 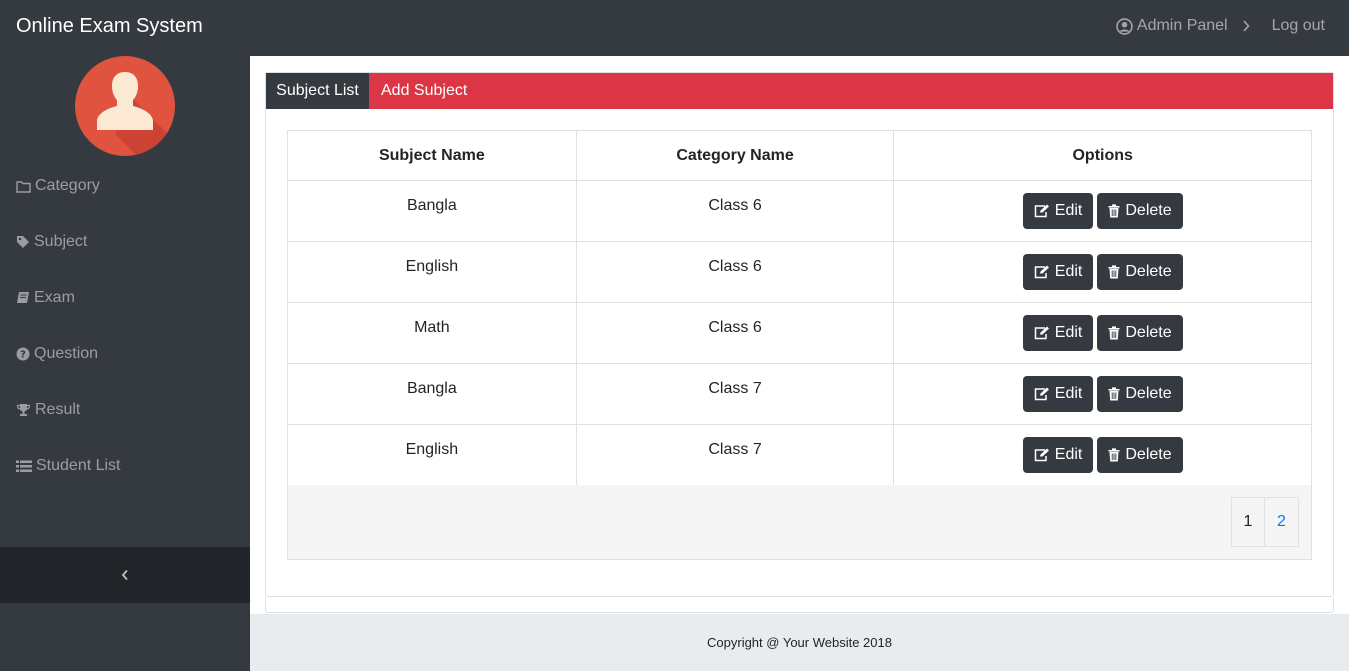 I want to click on table-row: Bangla Class 7 Edit Delete, so click(x=799, y=394).